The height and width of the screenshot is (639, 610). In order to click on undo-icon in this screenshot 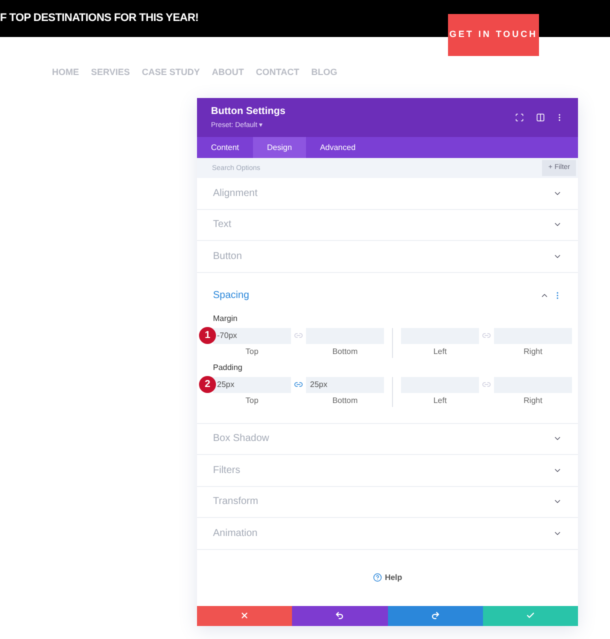, I will do `click(339, 615)`.